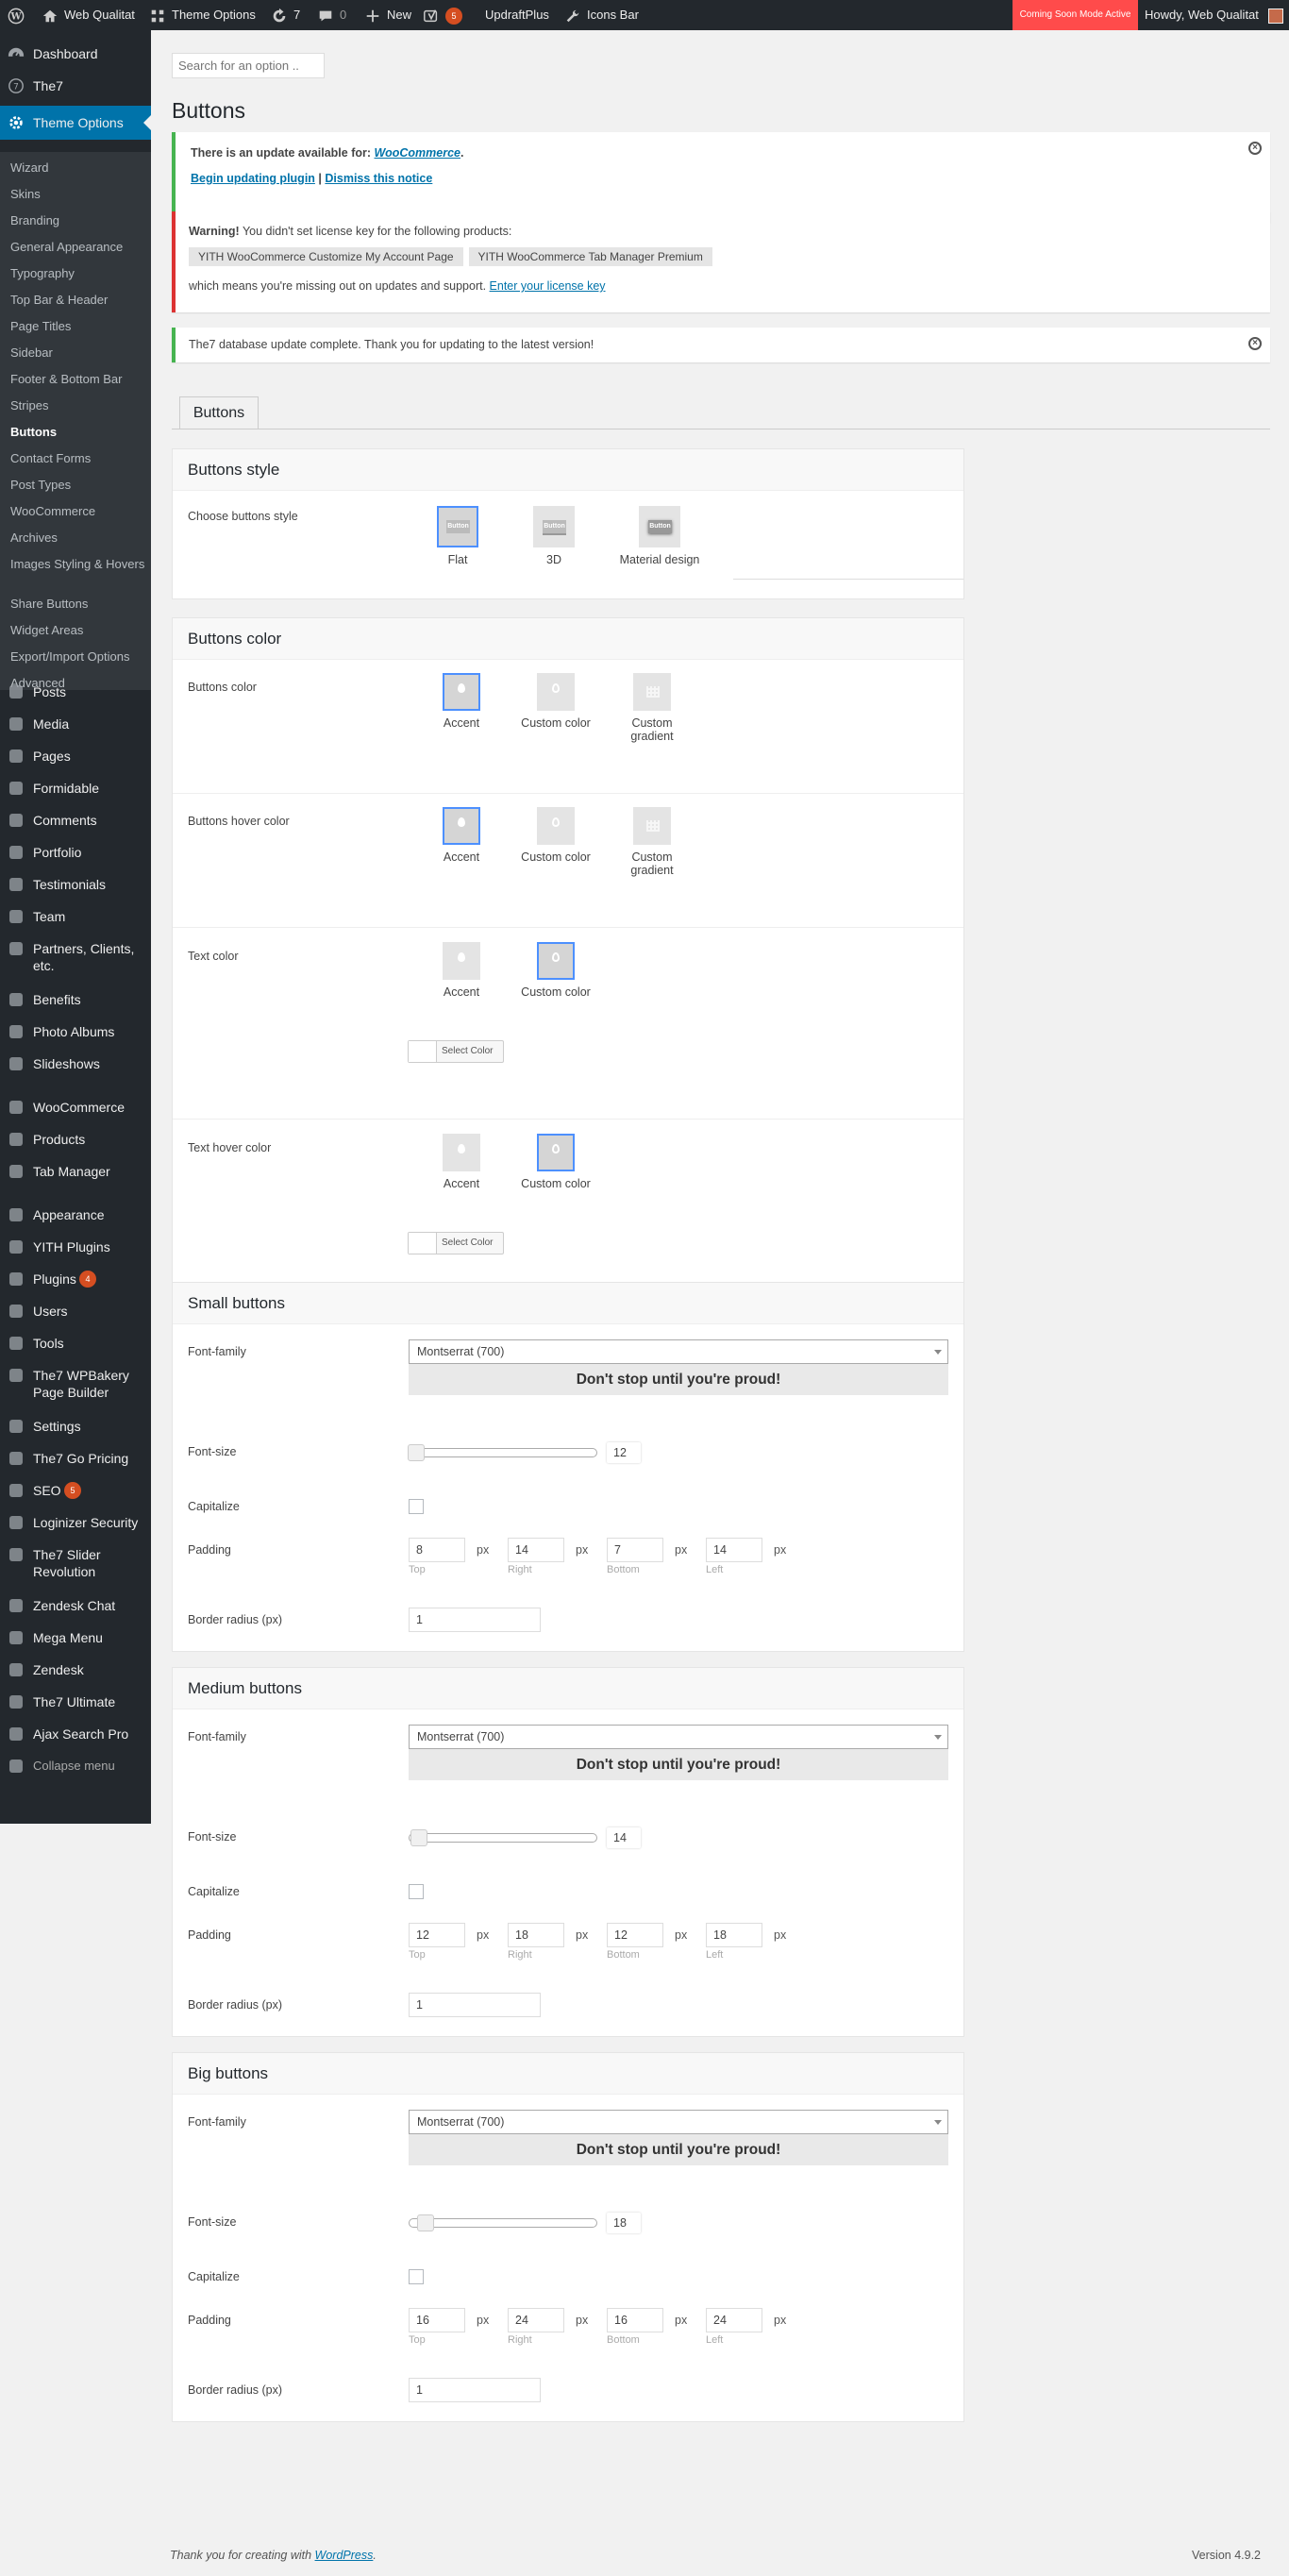 The width and height of the screenshot is (1289, 2576). Describe the element at coordinates (78, 485) in the screenshot. I see `submenu-item-post-types: Post Types` at that location.